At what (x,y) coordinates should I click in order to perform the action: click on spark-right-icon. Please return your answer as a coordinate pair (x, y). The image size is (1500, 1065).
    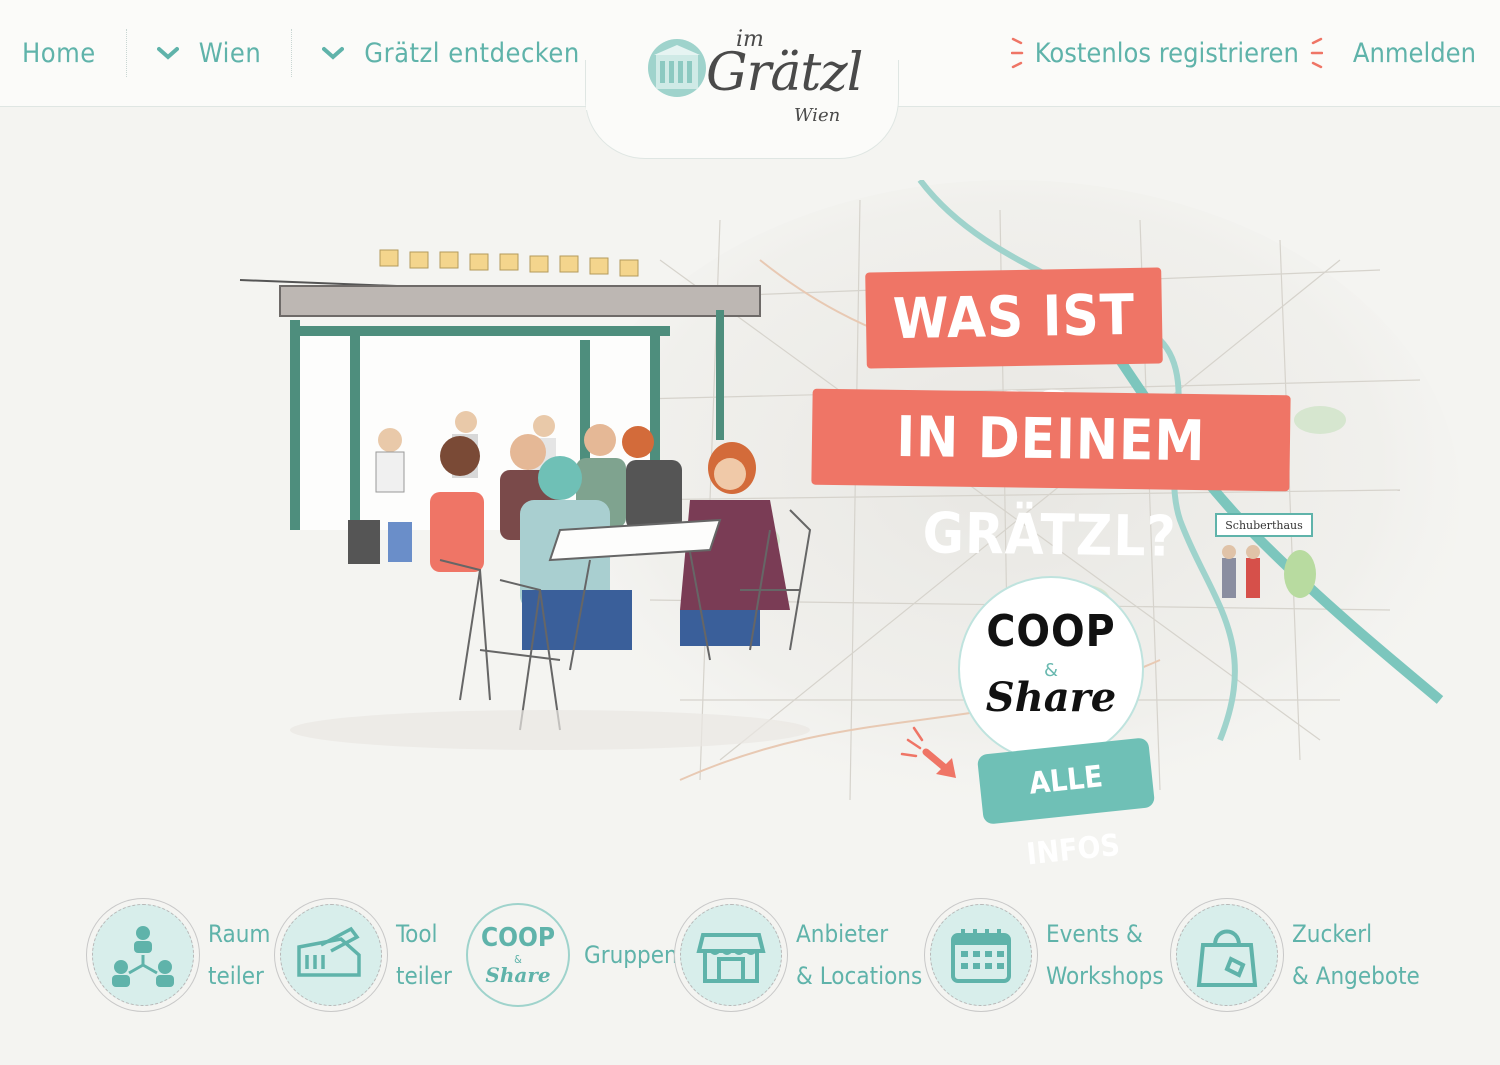
    Looking at the image, I should click on (1316, 53).